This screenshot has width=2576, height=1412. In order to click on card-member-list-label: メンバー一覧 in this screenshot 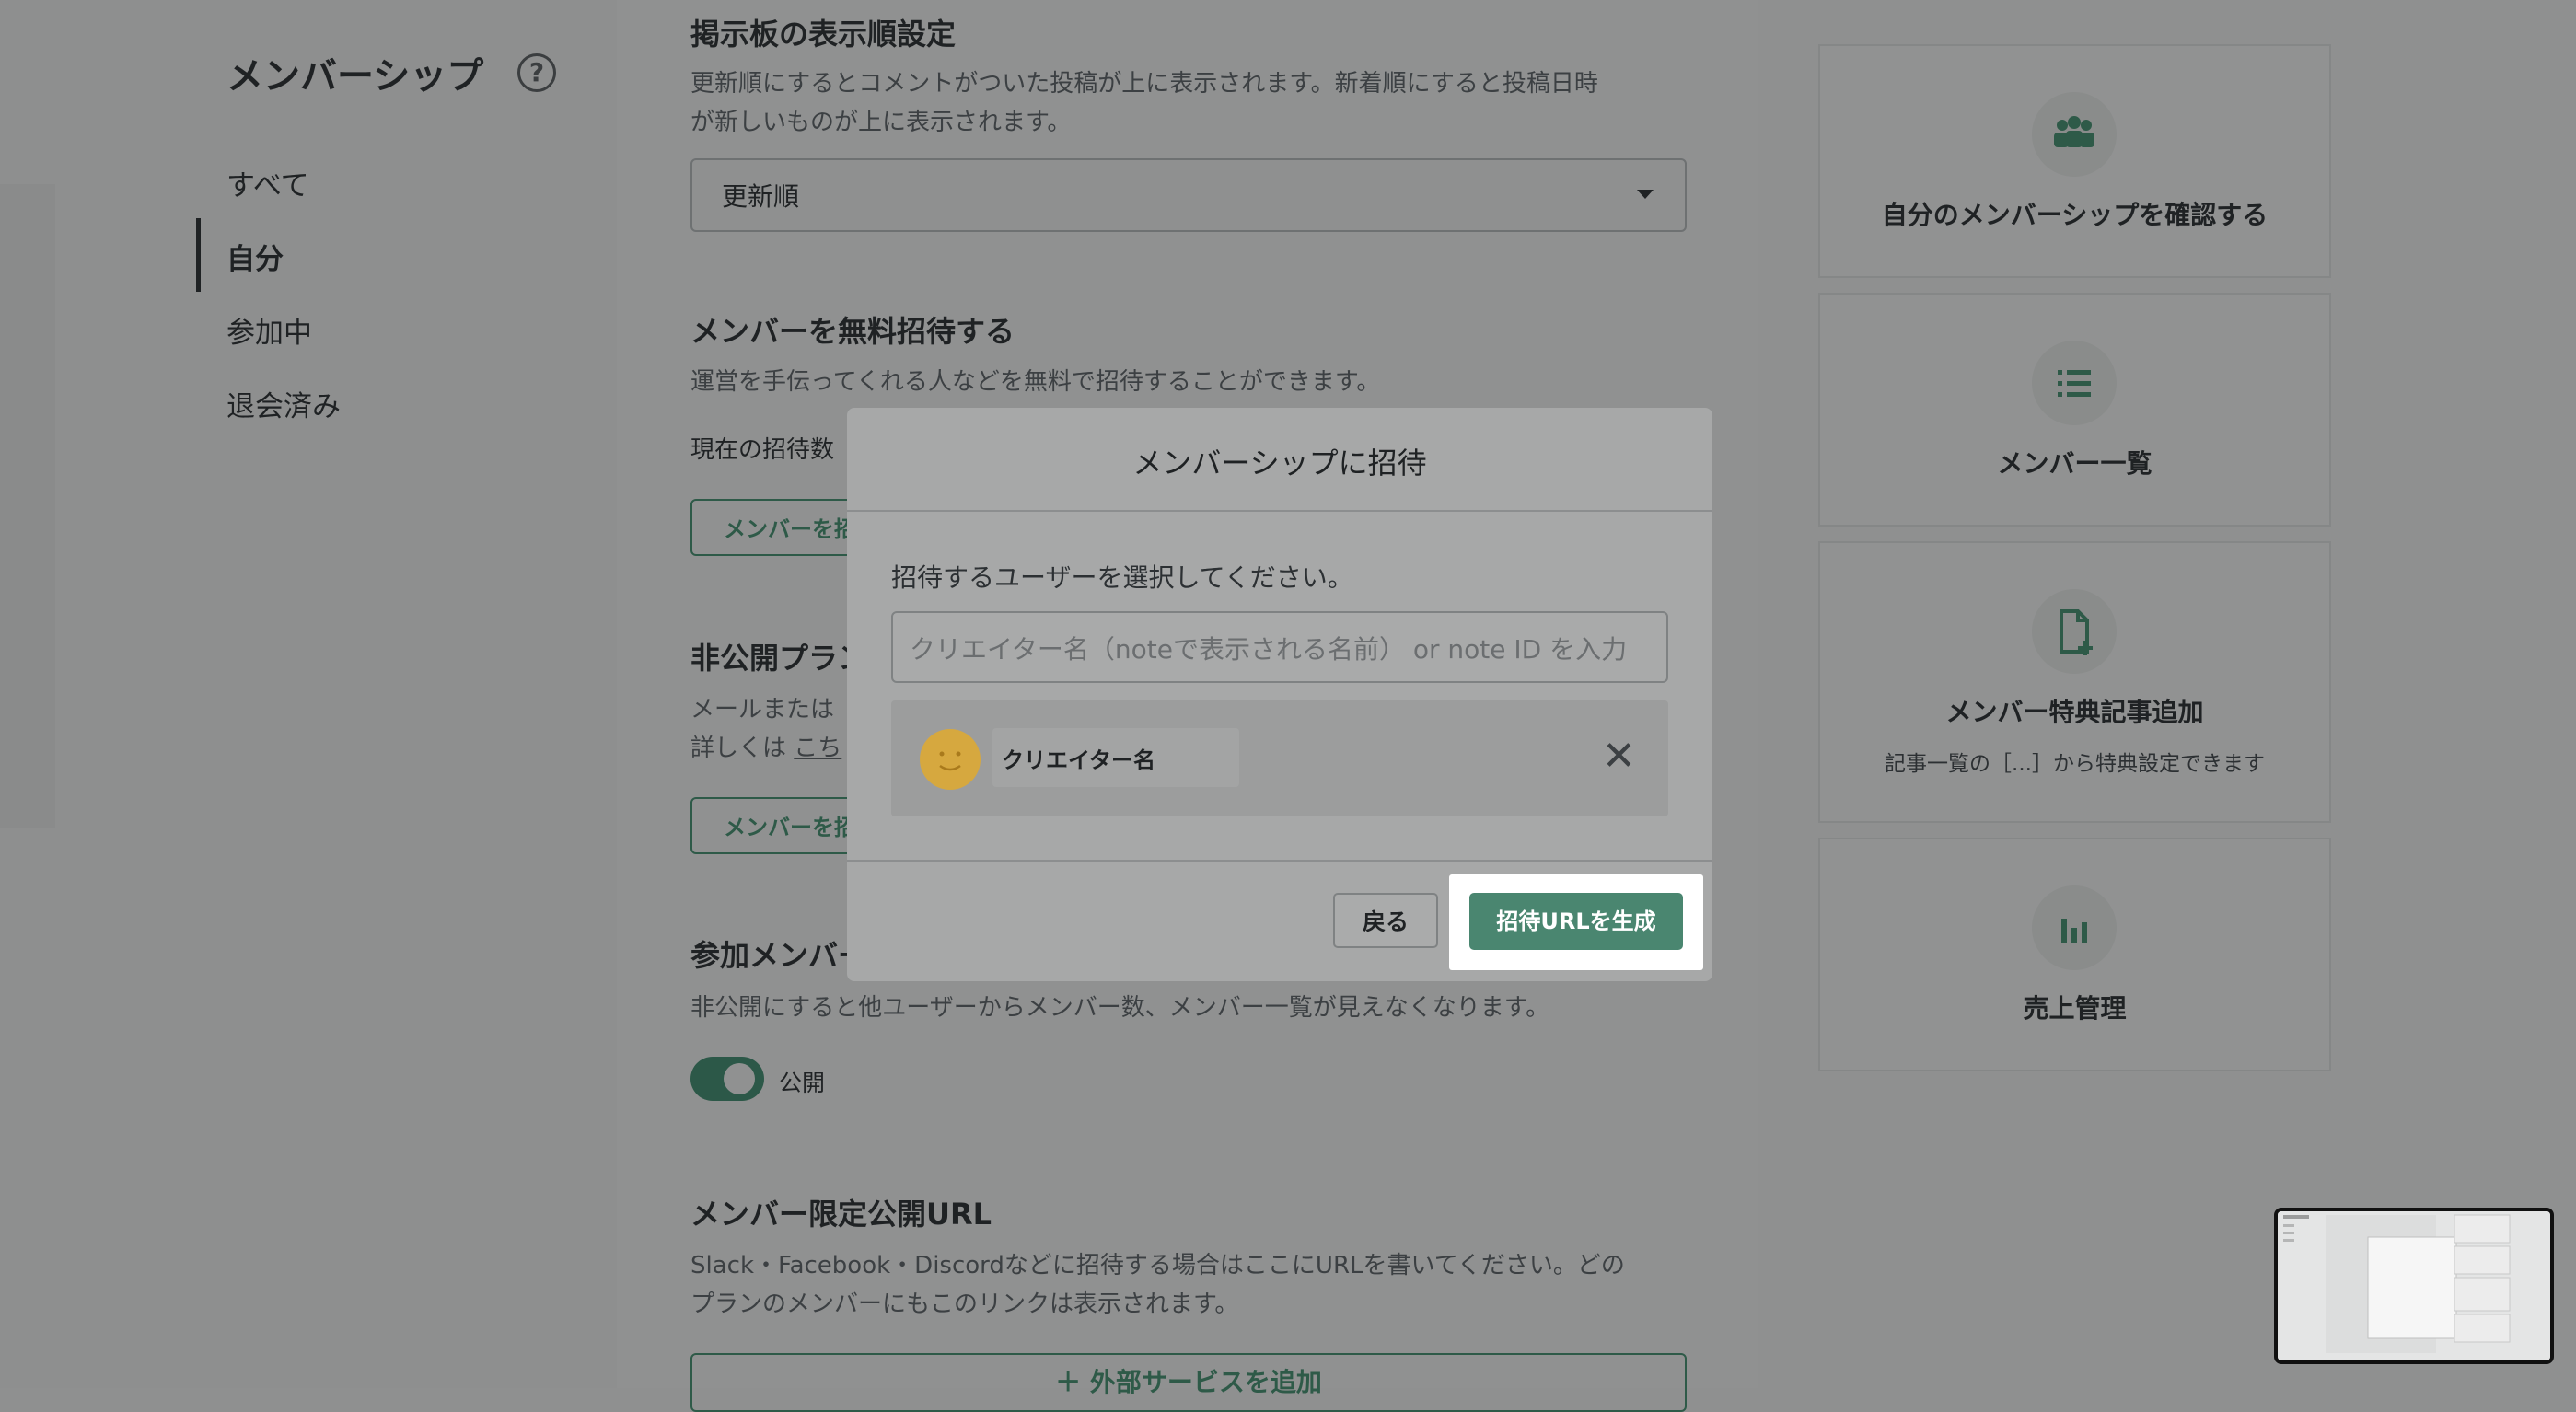, I will do `click(2074, 463)`.